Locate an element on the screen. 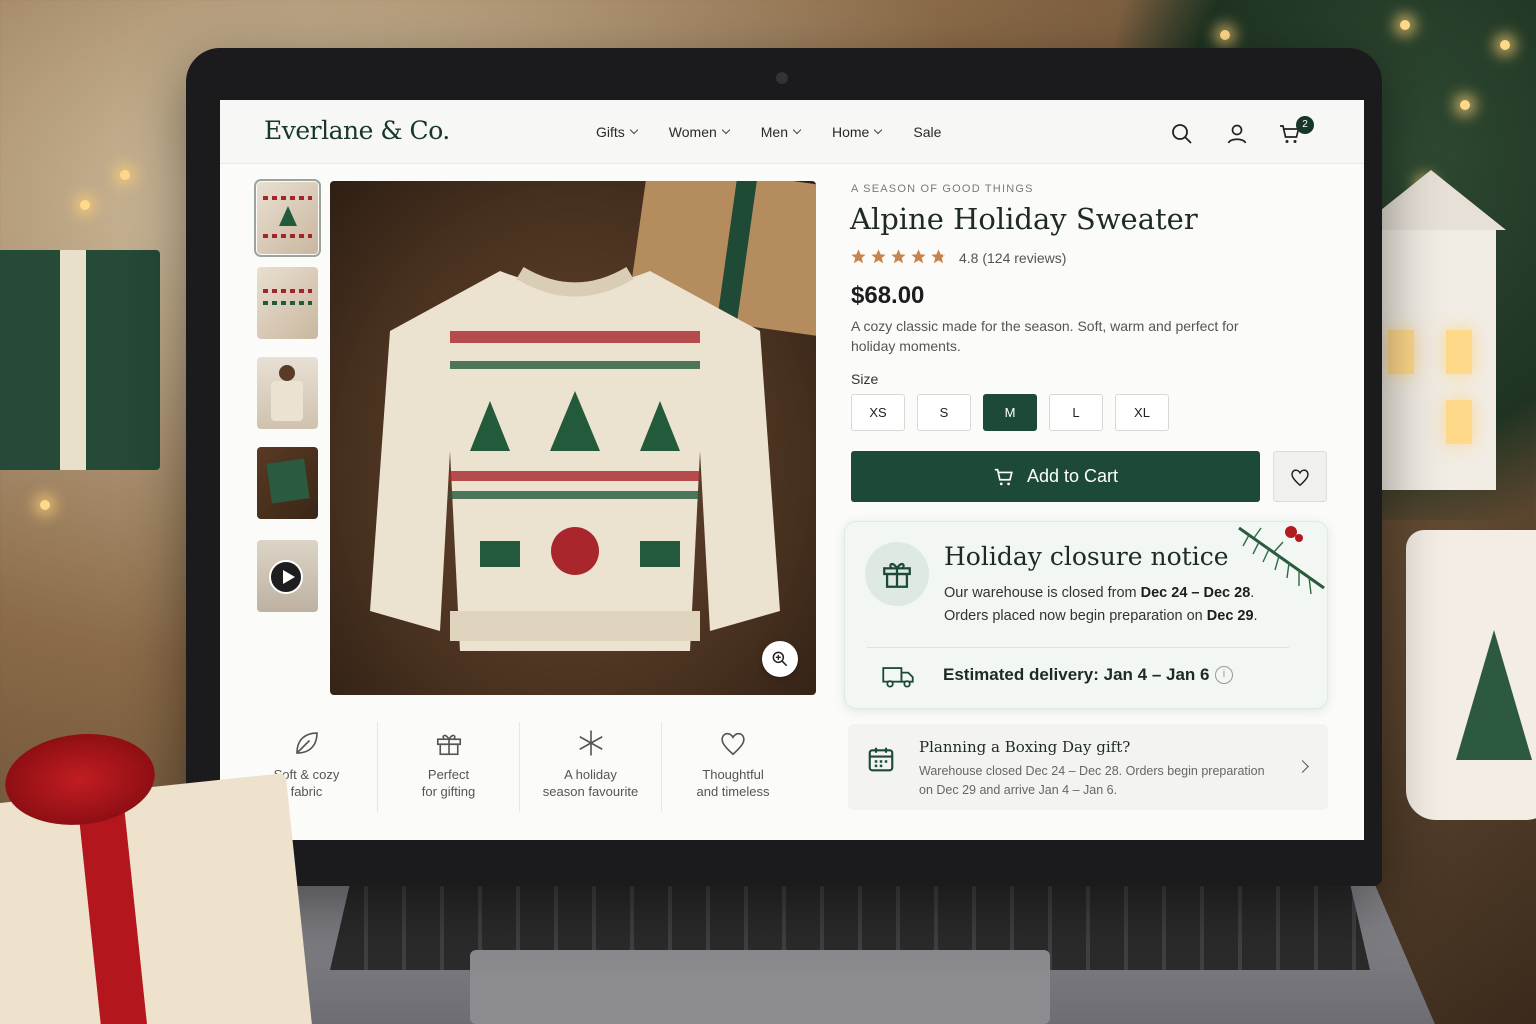 The height and width of the screenshot is (1024, 1536). nav-link-label: Sale is located at coordinates (927, 132).